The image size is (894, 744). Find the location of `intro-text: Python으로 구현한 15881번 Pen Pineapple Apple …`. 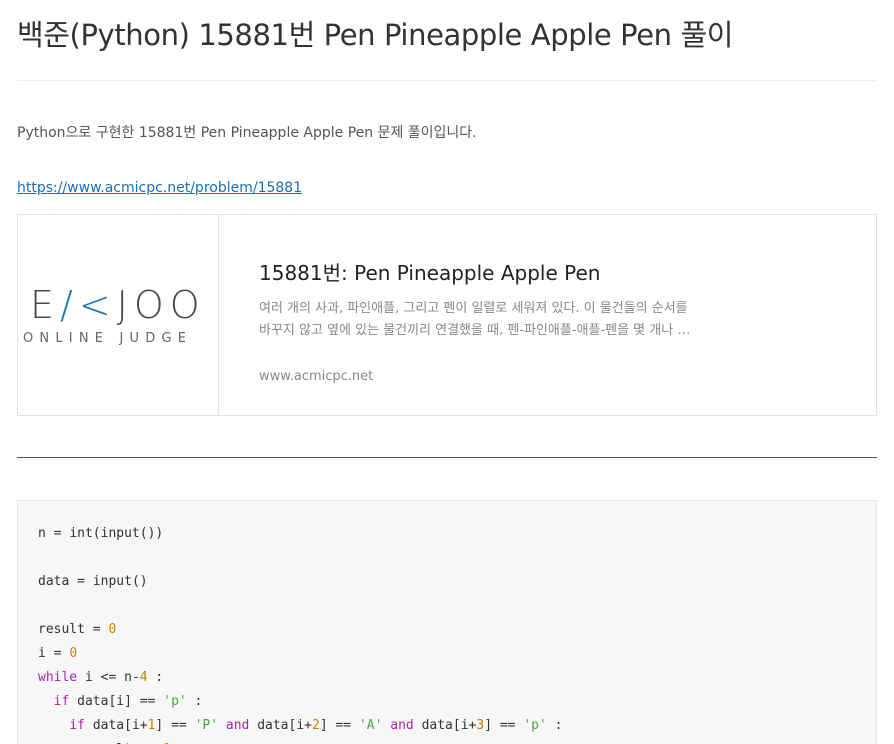

intro-text: Python으로 구현한 15881번 Pen Pineapple Apple … is located at coordinates (247, 133).